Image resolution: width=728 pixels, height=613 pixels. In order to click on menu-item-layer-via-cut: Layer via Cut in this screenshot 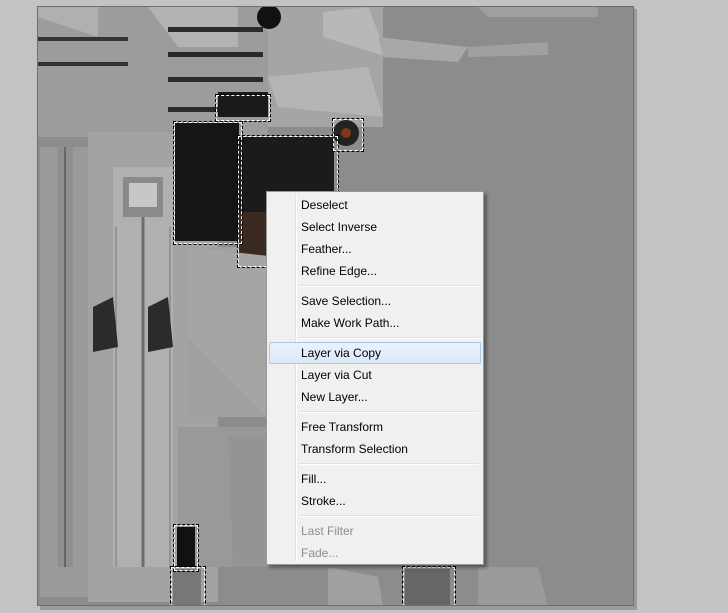, I will do `click(375, 375)`.